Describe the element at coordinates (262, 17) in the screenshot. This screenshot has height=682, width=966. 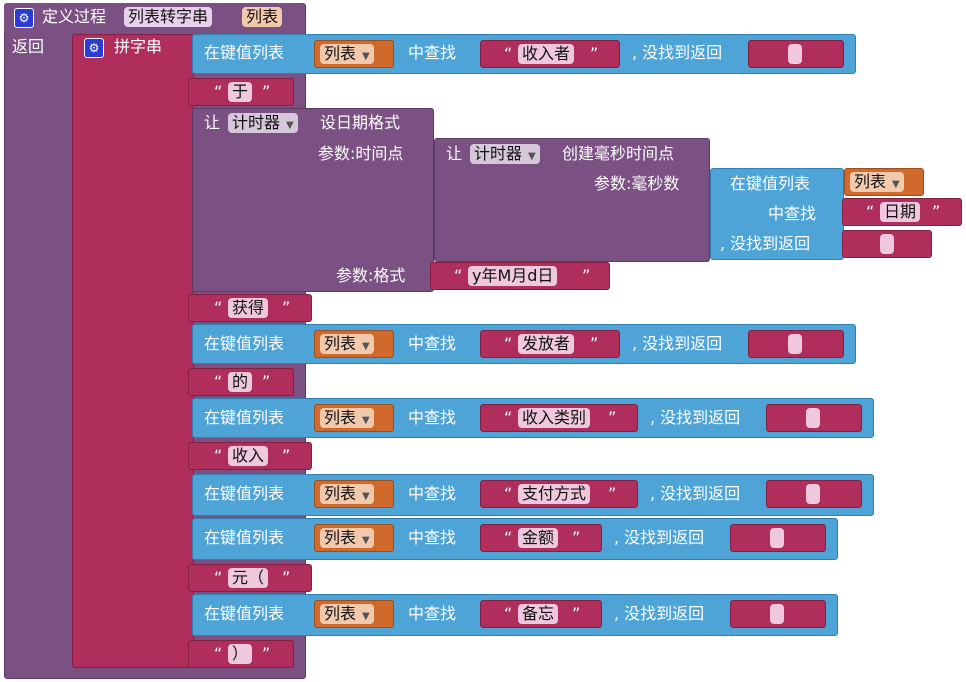
I see `procedure-param: 列表` at that location.